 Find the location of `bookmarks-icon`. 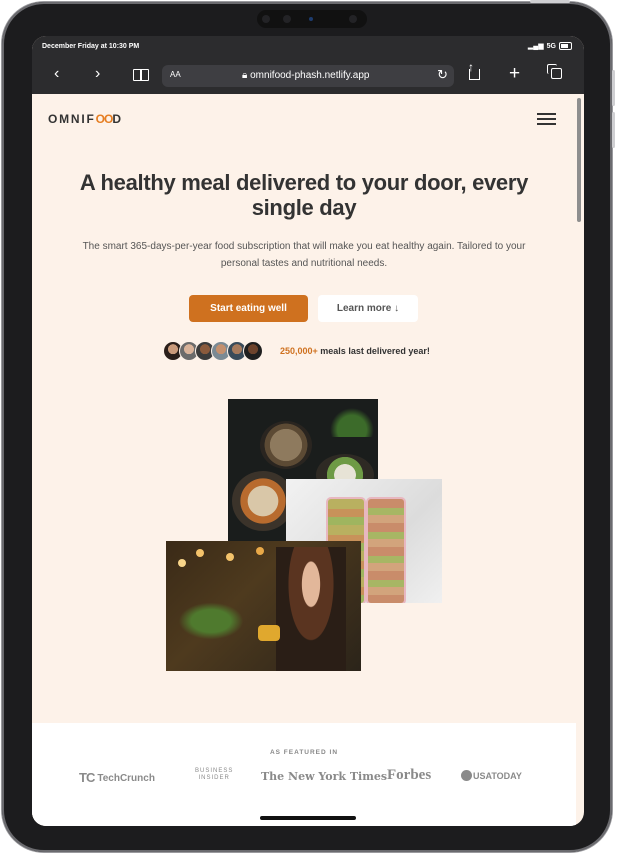

bookmarks-icon is located at coordinates (141, 75).